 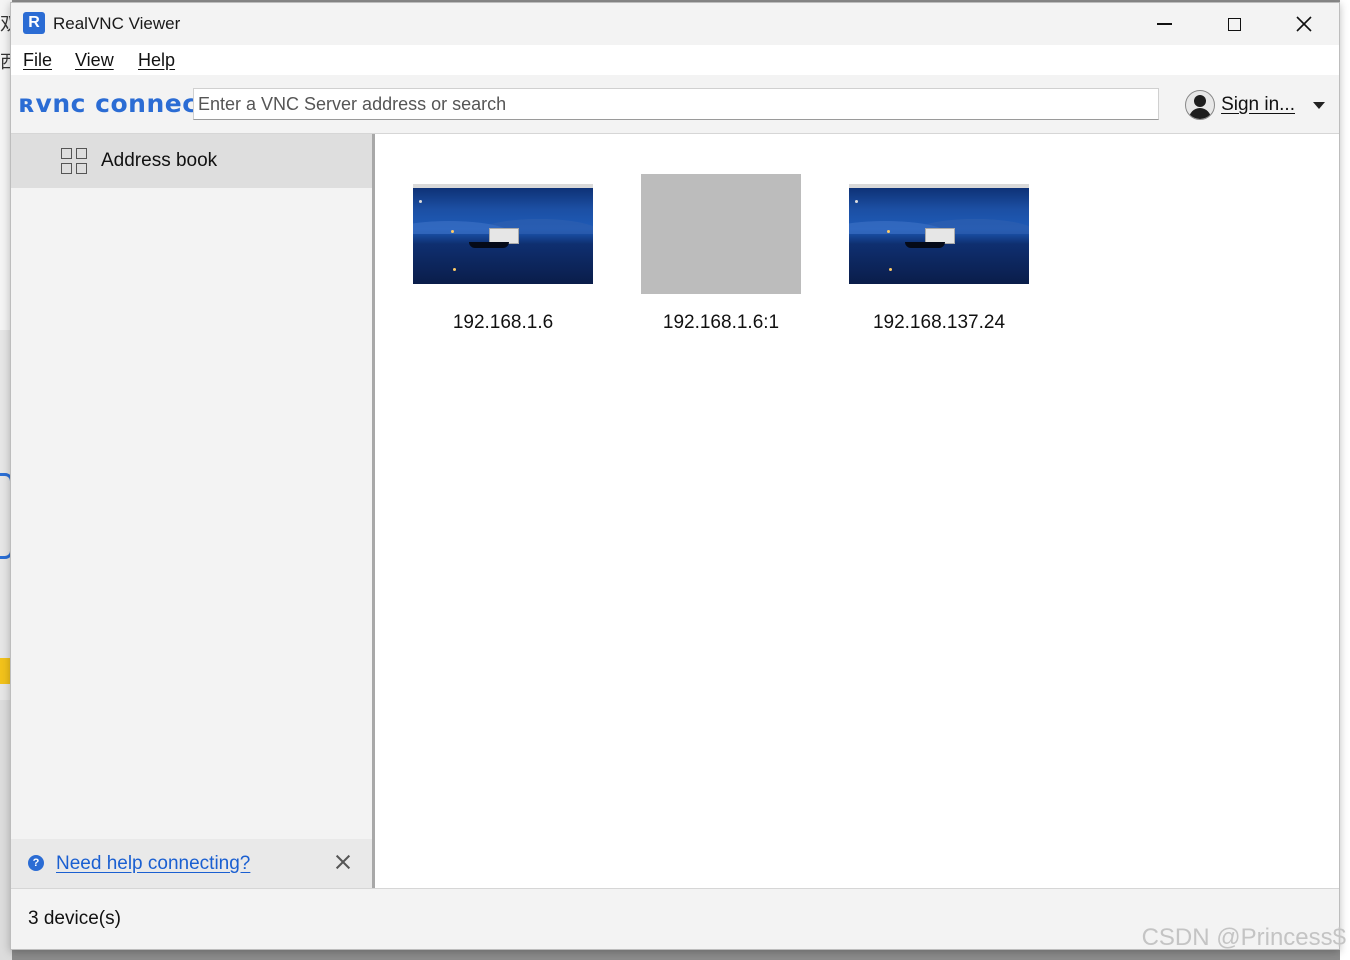 What do you see at coordinates (675, 918) in the screenshot?
I see `status-bar: 3 device(s)` at bounding box center [675, 918].